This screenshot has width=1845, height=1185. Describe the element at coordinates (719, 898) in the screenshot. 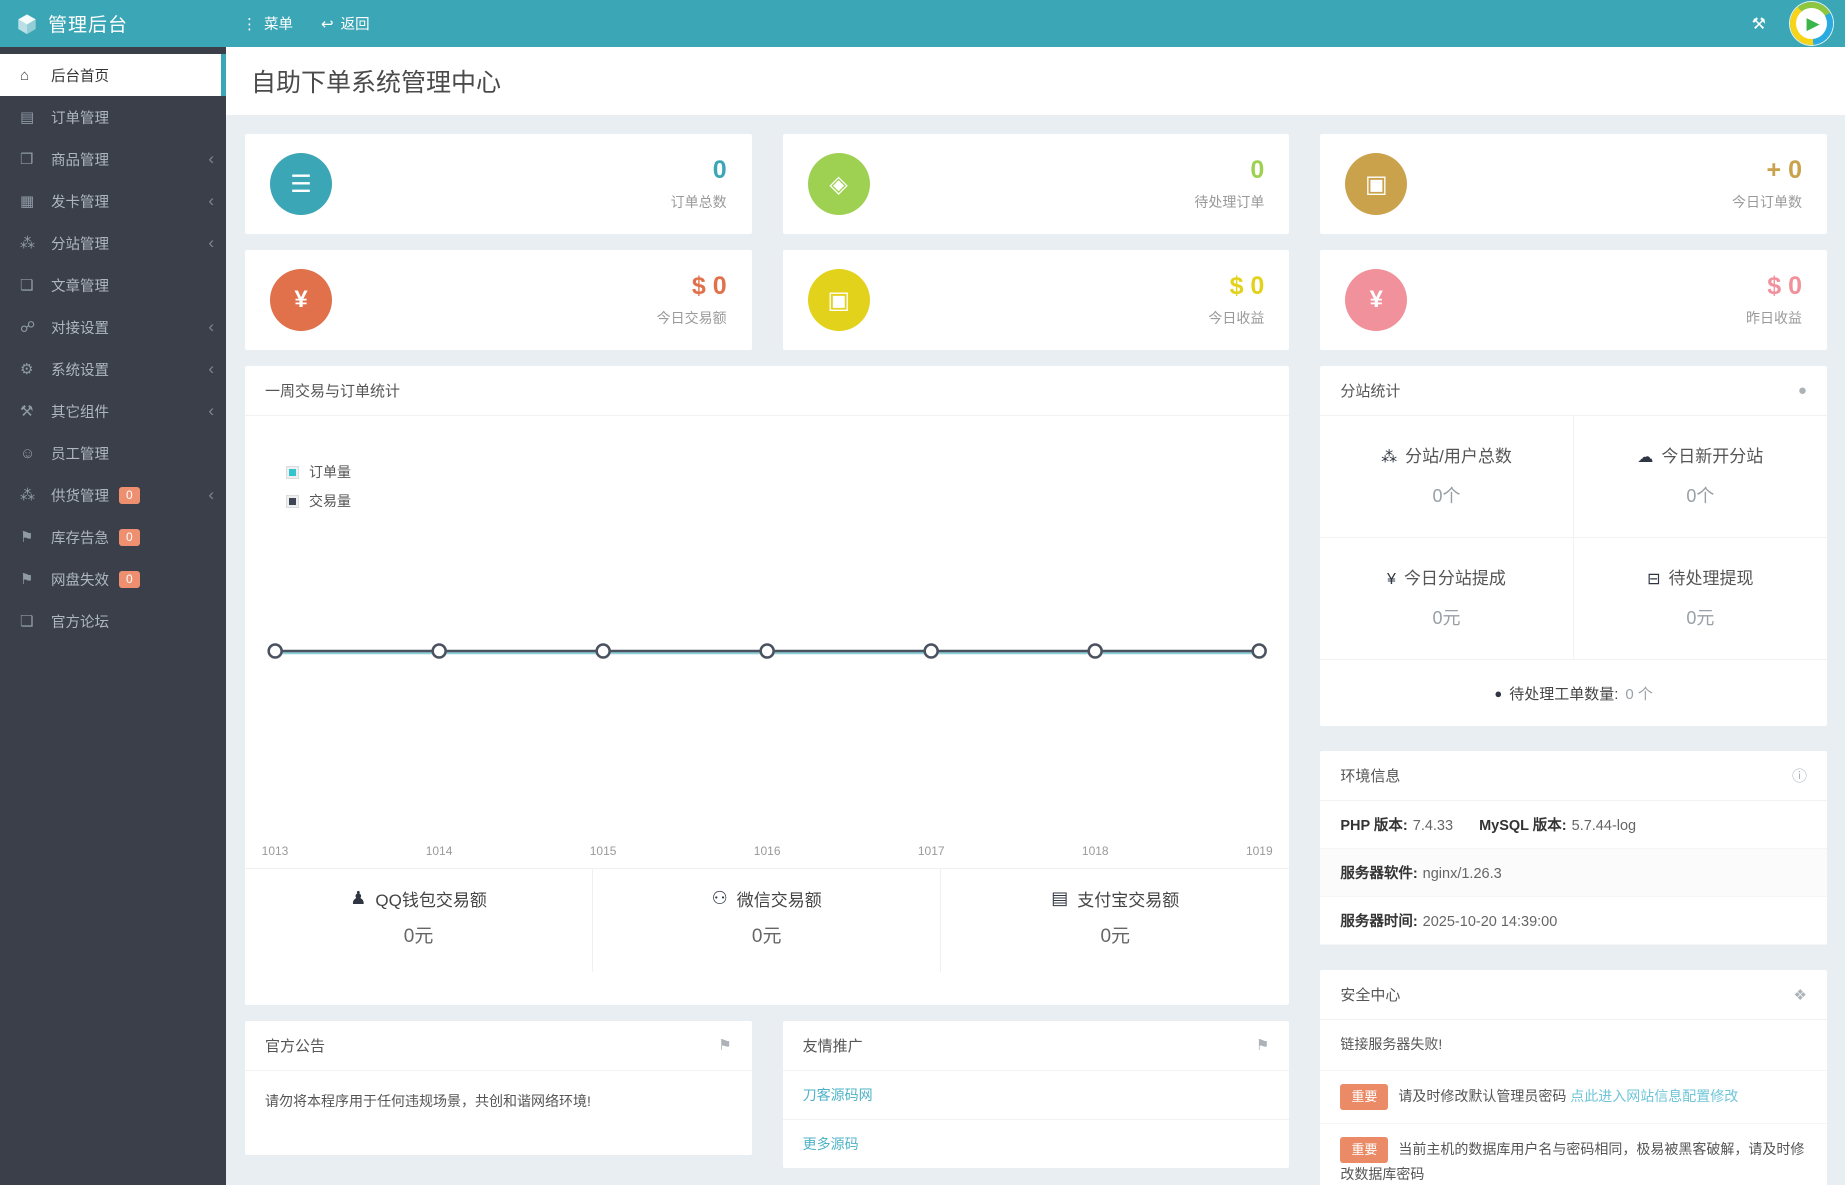

I see `wechat-icon: ⚇` at that location.